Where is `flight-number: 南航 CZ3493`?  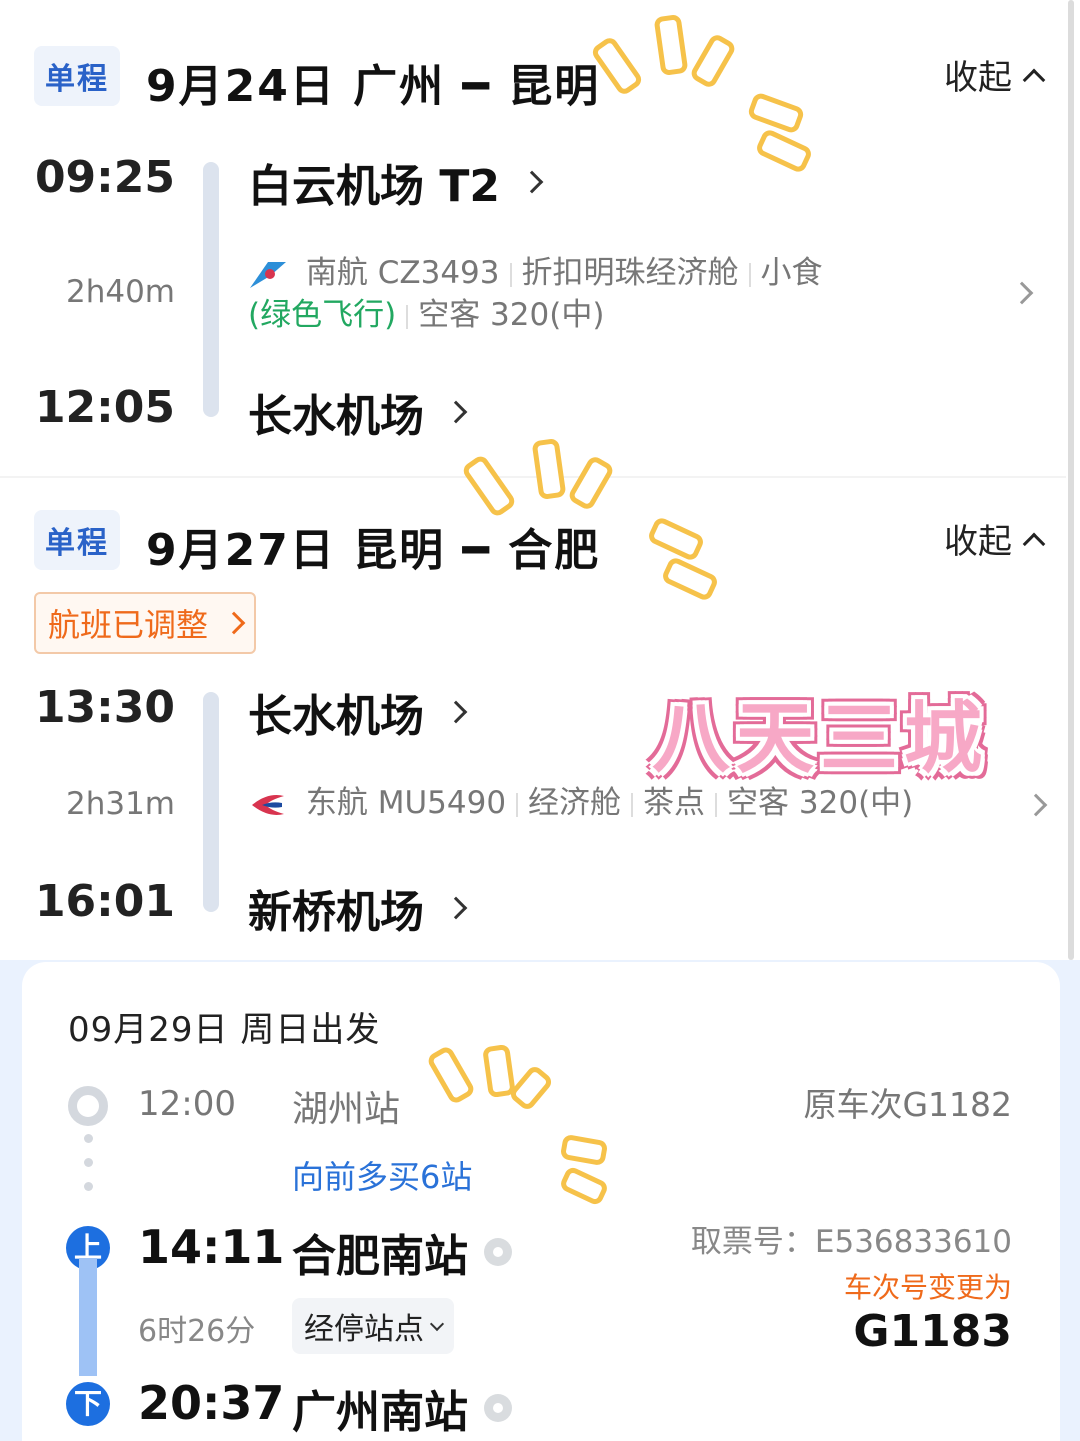
flight-number: 南航 CZ3493 is located at coordinates (402, 273).